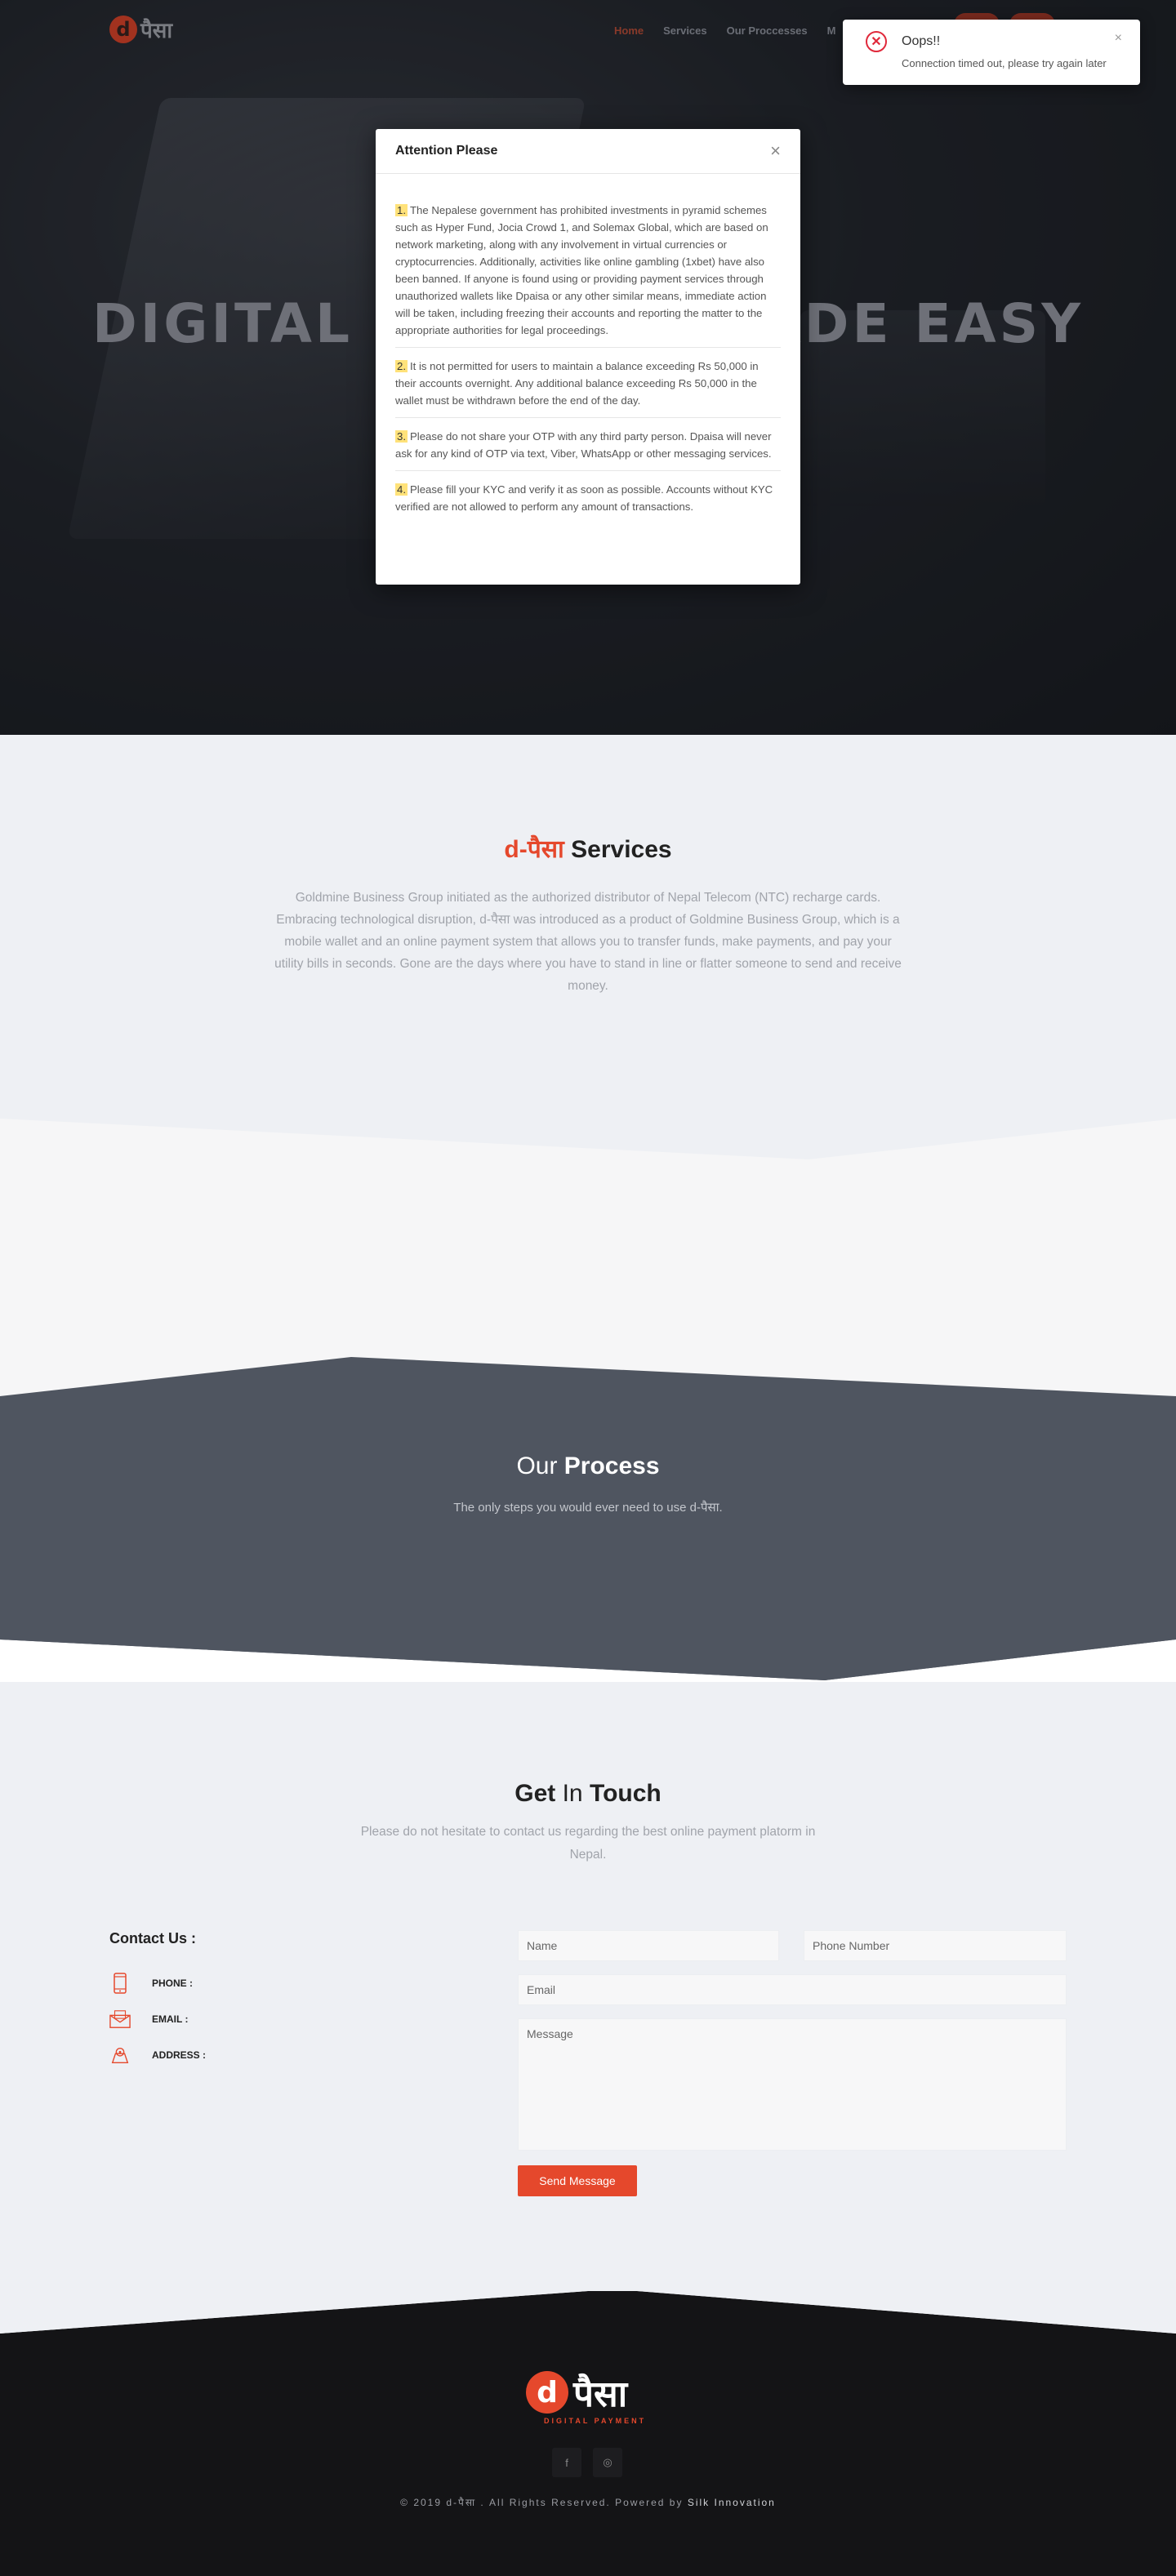 The width and height of the screenshot is (1176, 2576). I want to click on toast-close-icon: ×, so click(1118, 38).